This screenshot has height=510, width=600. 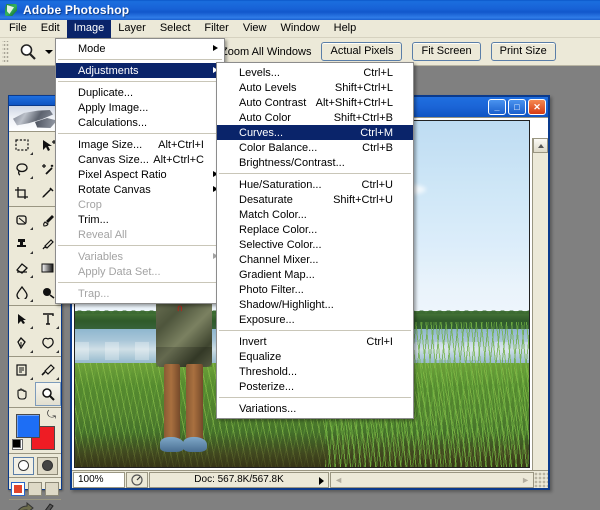 What do you see at coordinates (175, 29) in the screenshot?
I see `menu-select: Select` at bounding box center [175, 29].